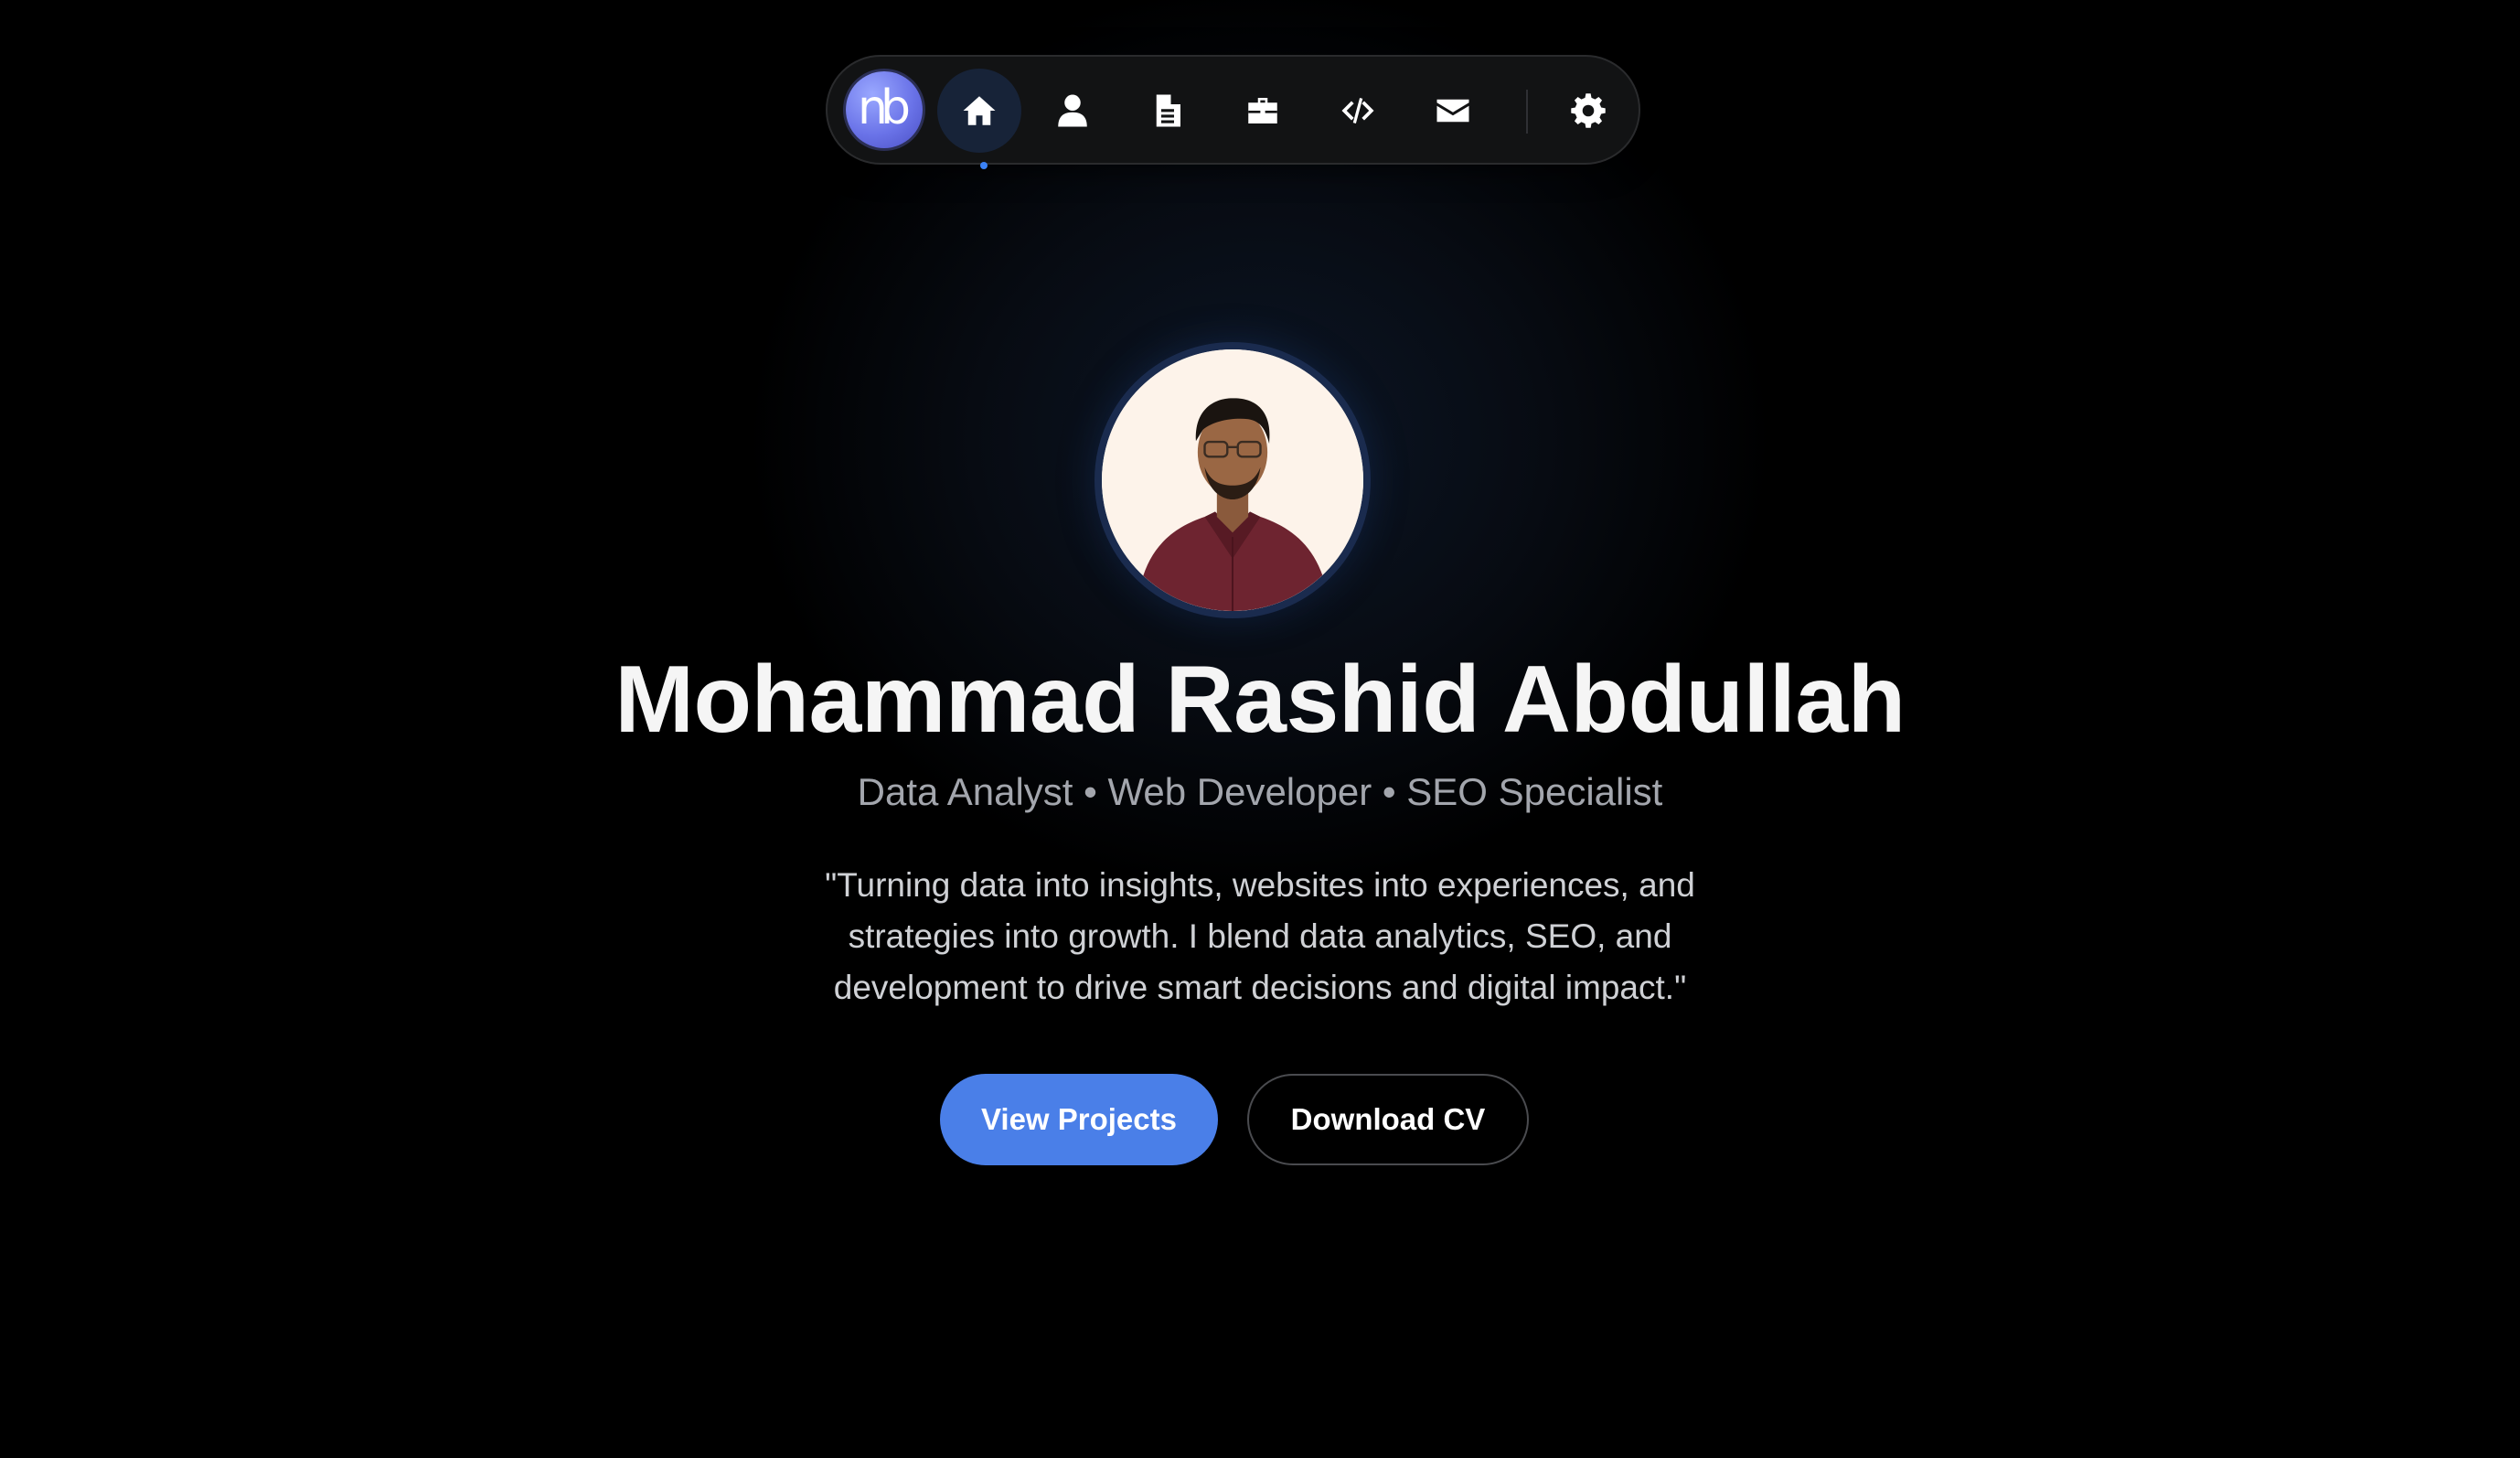  I want to click on download-cv-button: Download CV, so click(1388, 1119).